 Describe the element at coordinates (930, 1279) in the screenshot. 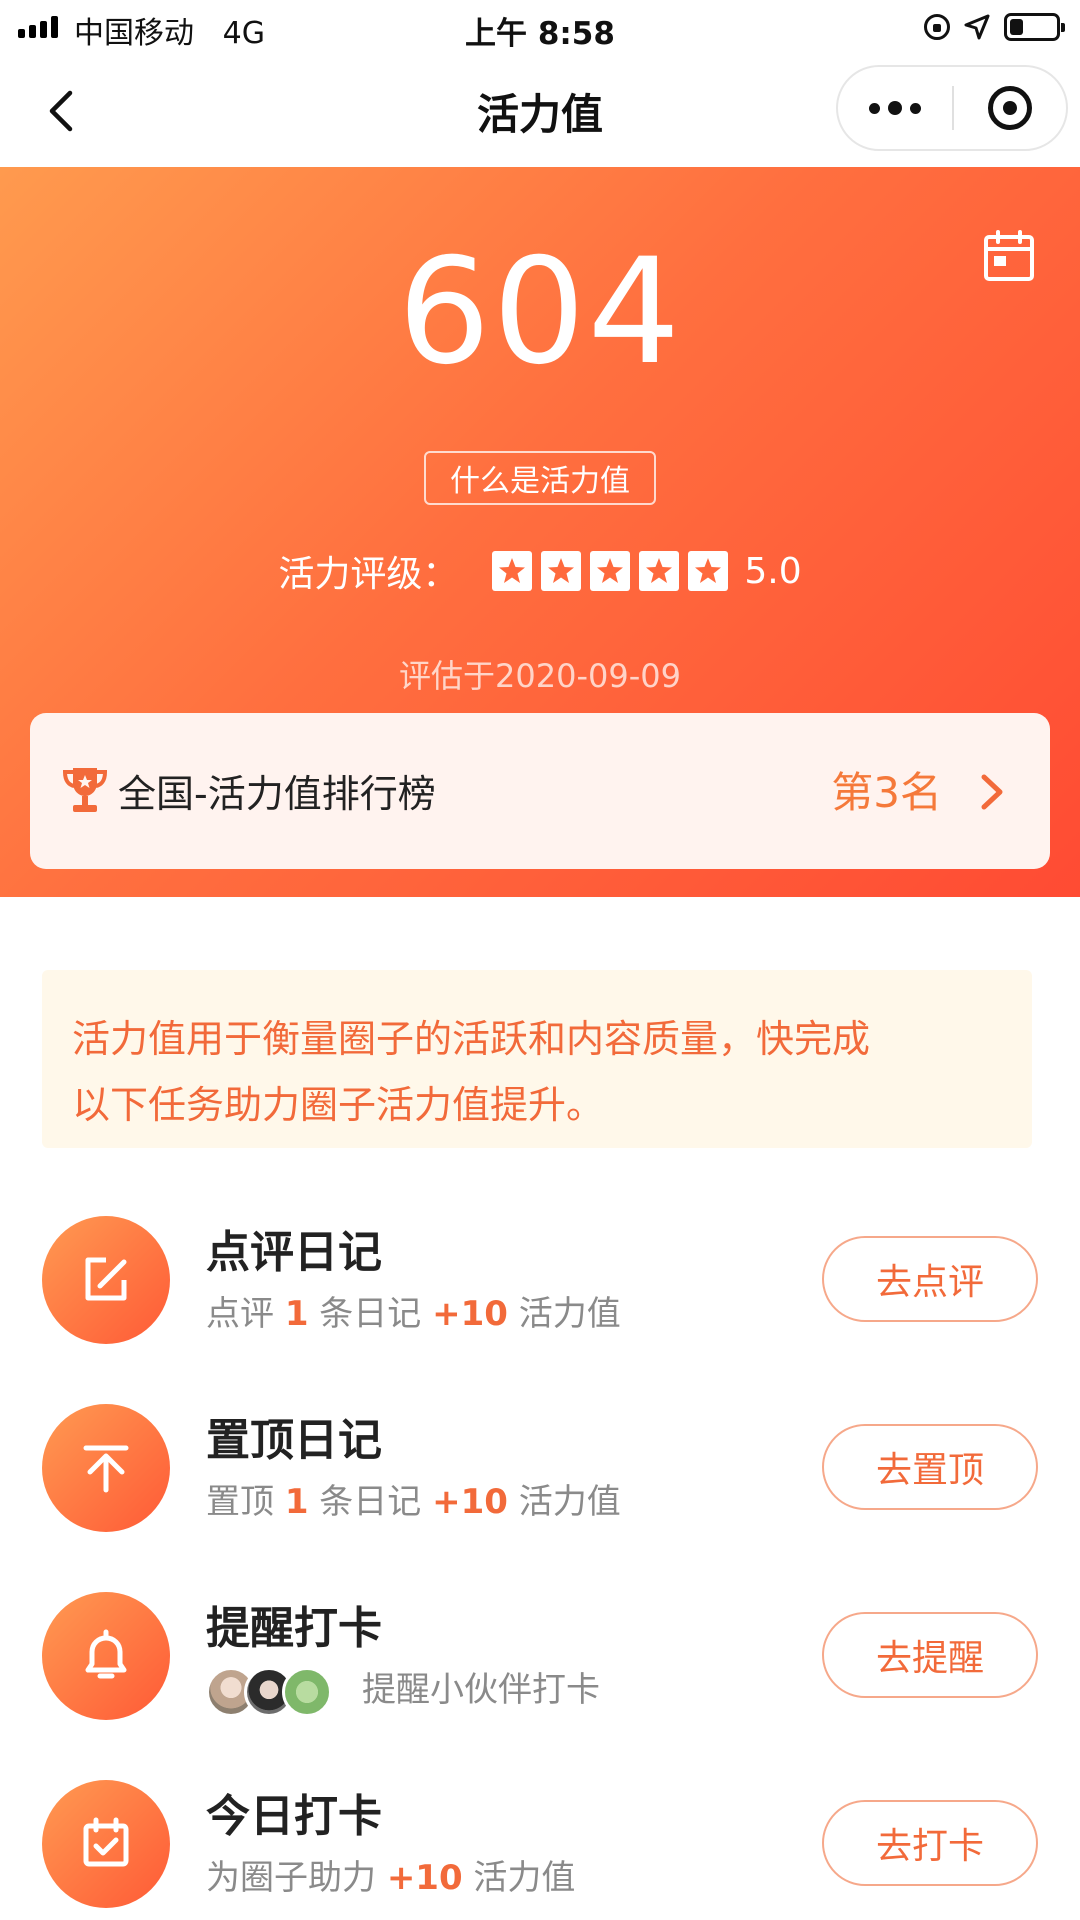

I see `go-review-button: 去点评` at that location.